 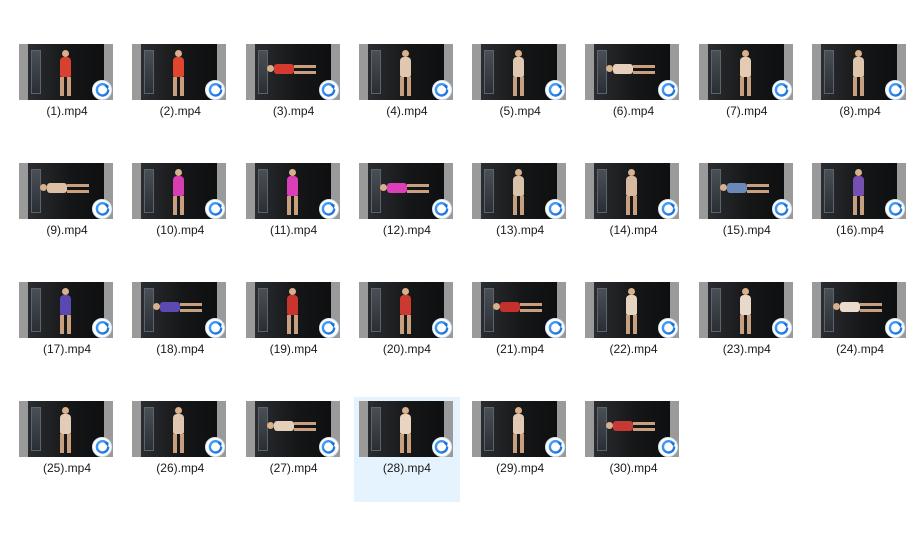 What do you see at coordinates (520, 211) in the screenshot?
I see `file-item-13: (13).mp4` at bounding box center [520, 211].